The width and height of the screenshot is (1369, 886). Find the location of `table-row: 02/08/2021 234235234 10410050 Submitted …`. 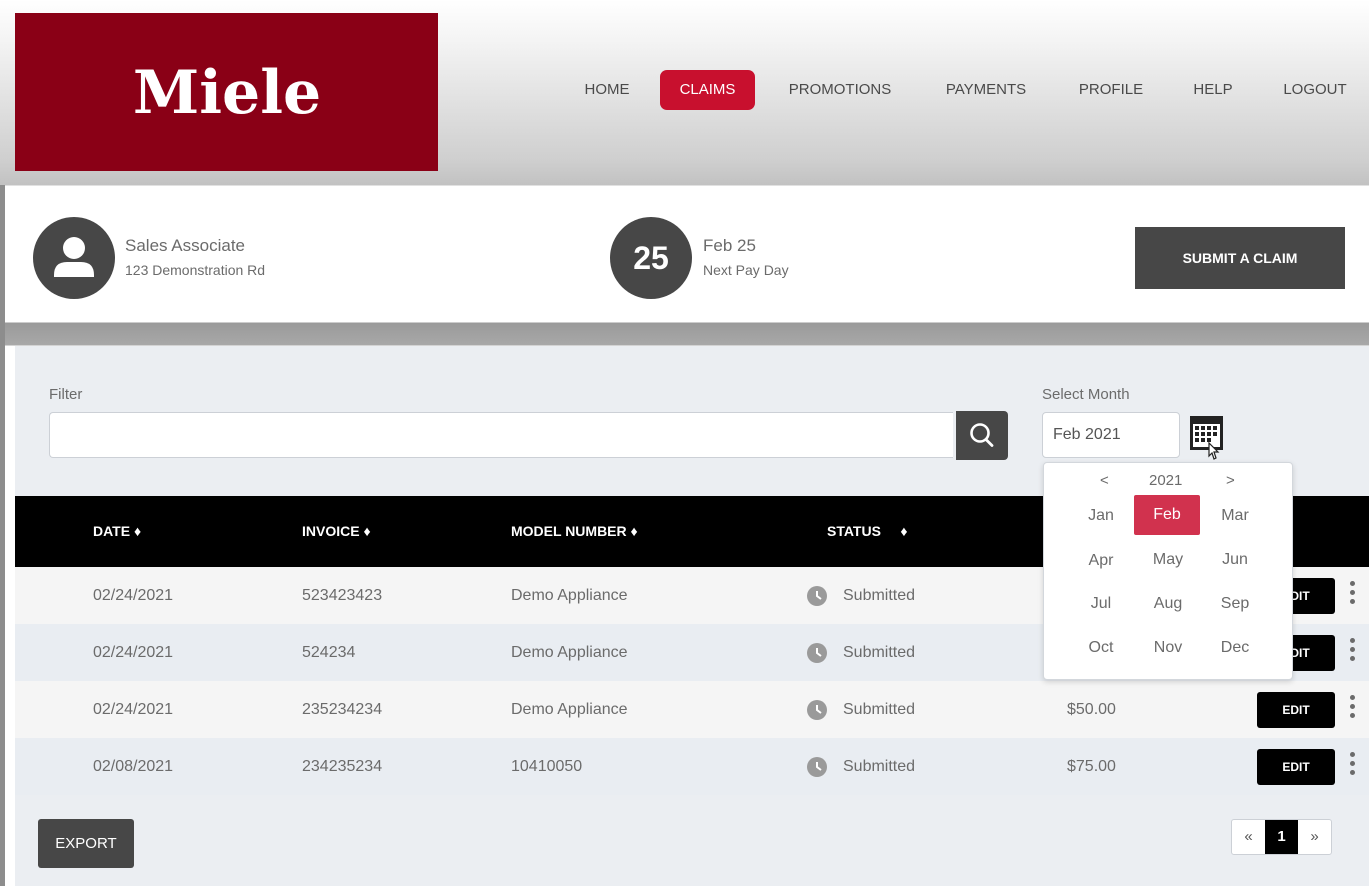

table-row: 02/08/2021 234235234 10410050 Submitted … is located at coordinates (692, 766).